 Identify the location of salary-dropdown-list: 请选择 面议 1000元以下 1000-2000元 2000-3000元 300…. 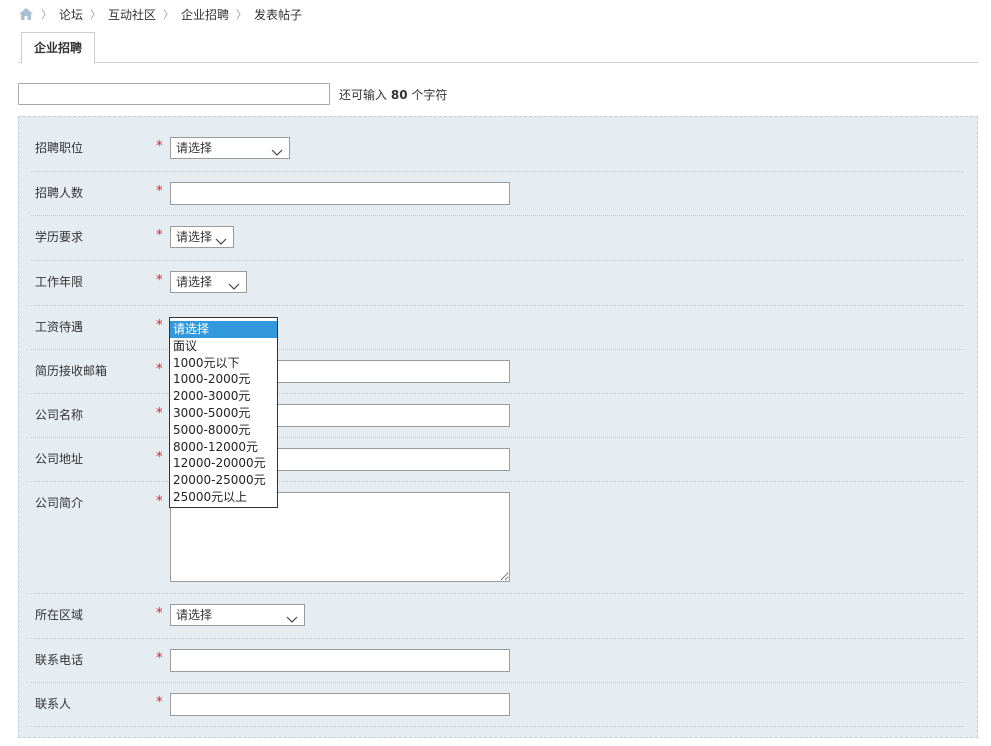
(223, 412).